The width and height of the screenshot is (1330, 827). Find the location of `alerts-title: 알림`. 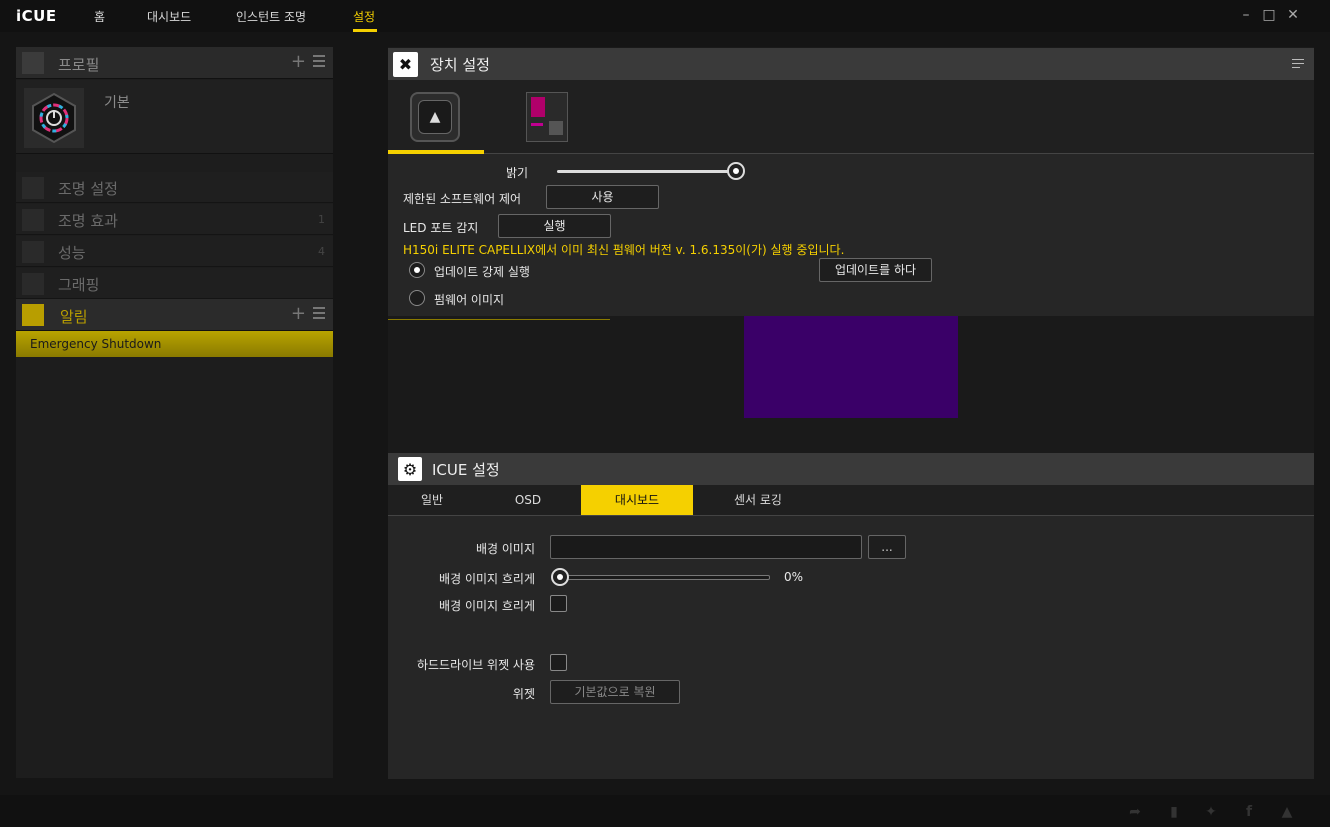

alerts-title: 알림 is located at coordinates (74, 317).